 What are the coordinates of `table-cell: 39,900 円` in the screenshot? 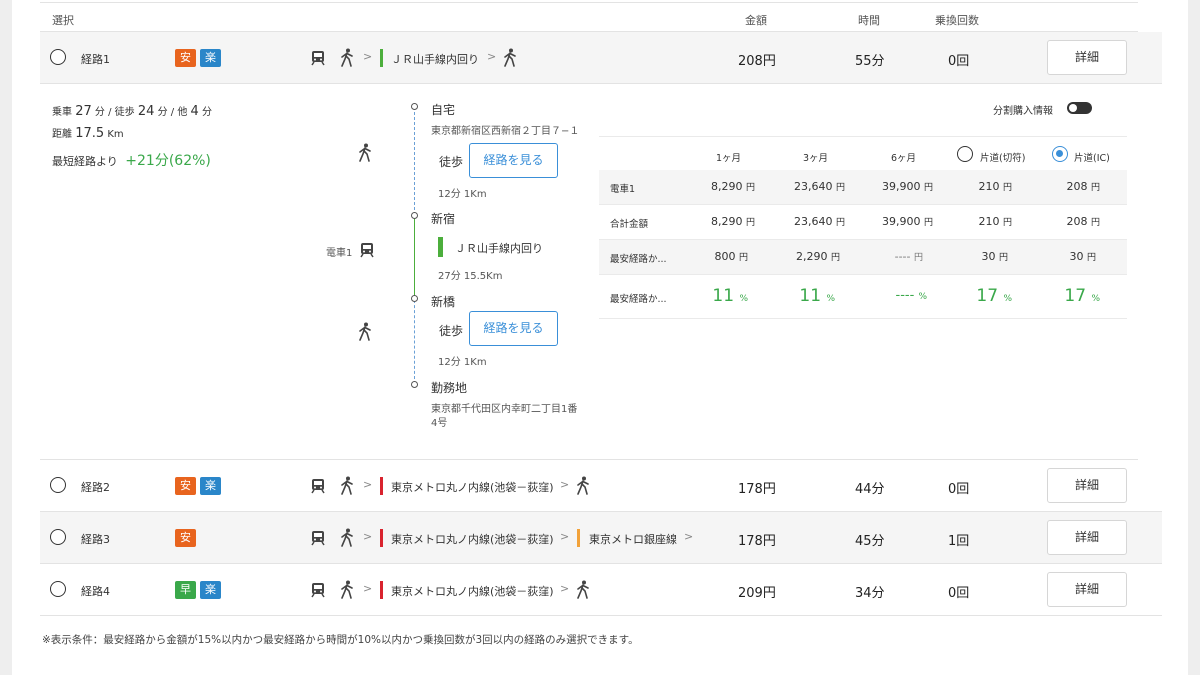 It's located at (907, 186).